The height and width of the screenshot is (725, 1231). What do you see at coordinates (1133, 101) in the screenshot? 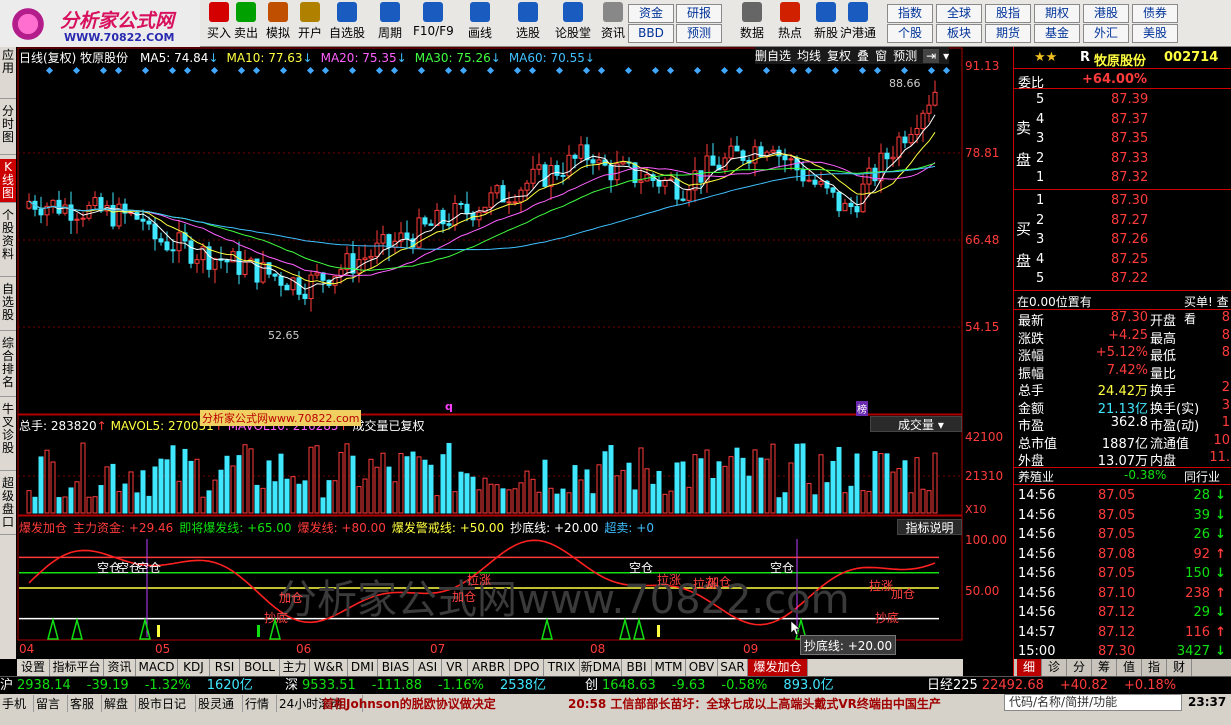
I see `sell-order-row: 5 87.39` at bounding box center [1133, 101].